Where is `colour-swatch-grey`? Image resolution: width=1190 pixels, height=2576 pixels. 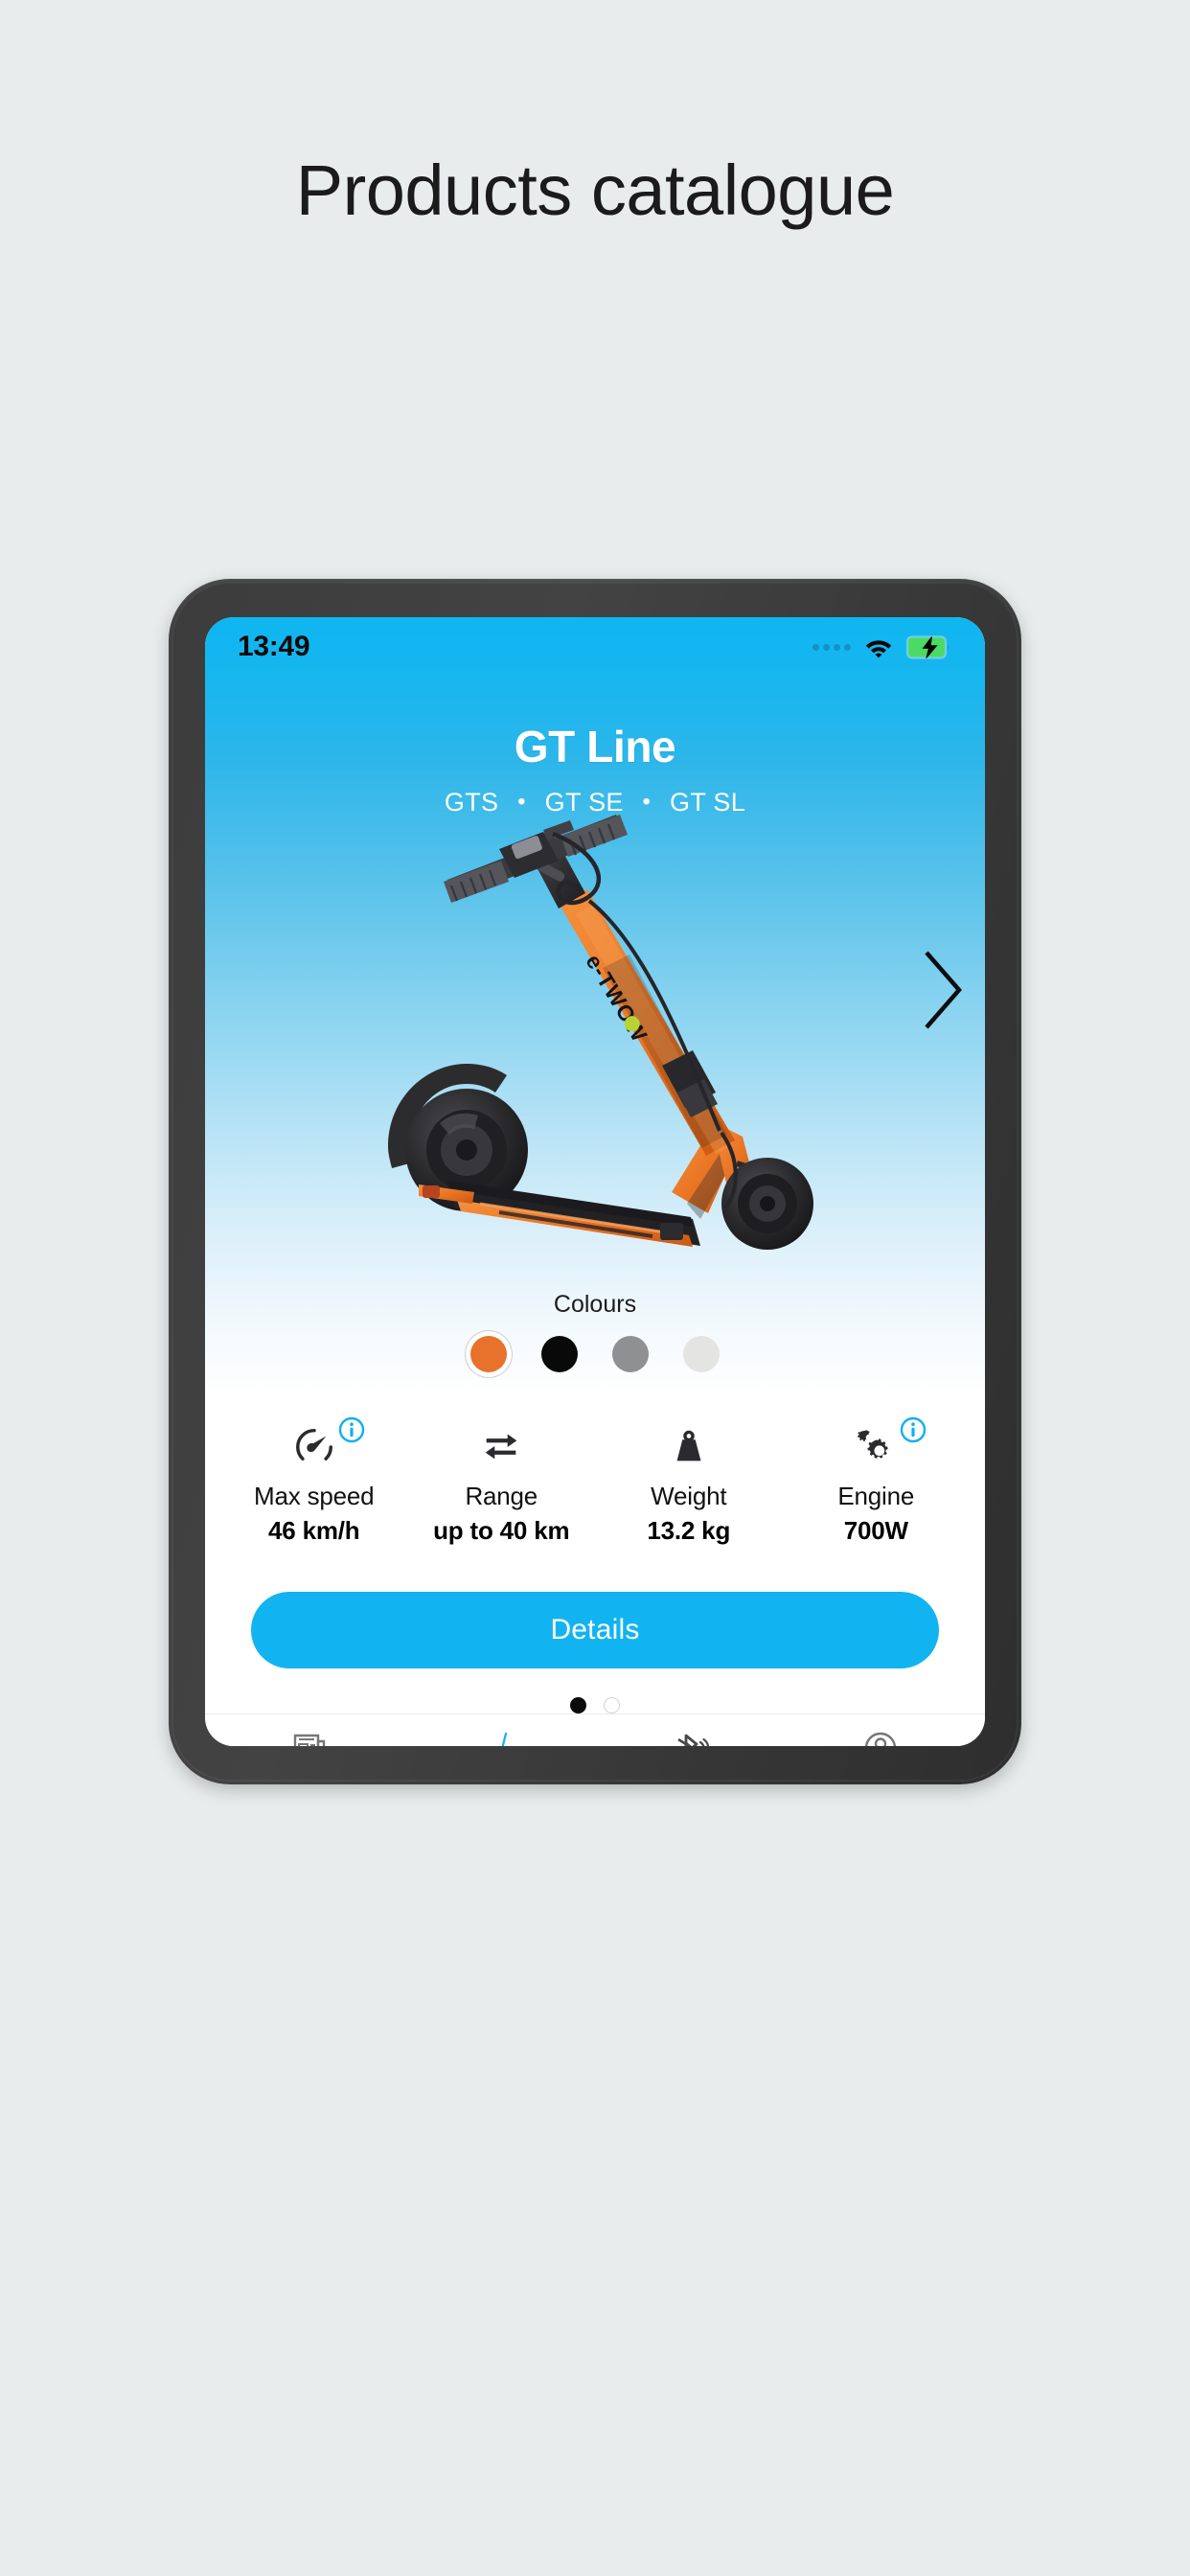
colour-swatch-grey is located at coordinates (631, 1354).